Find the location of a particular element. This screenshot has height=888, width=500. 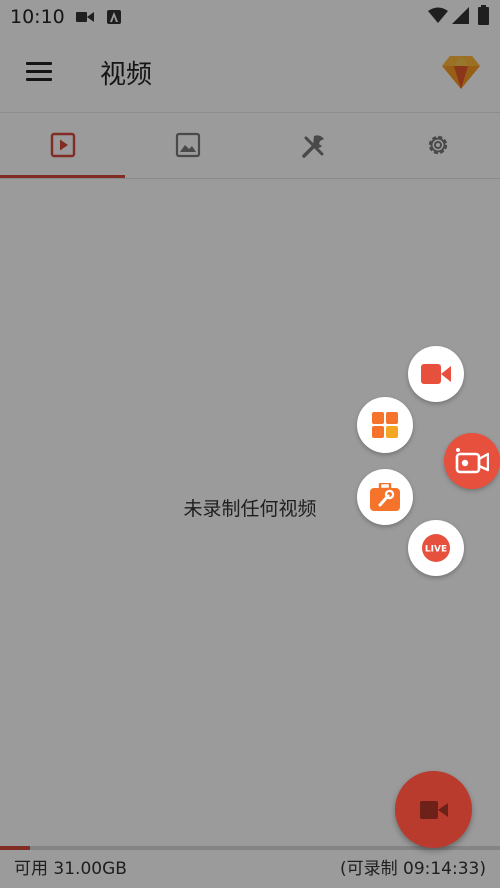

apps-bubble is located at coordinates (385, 425).